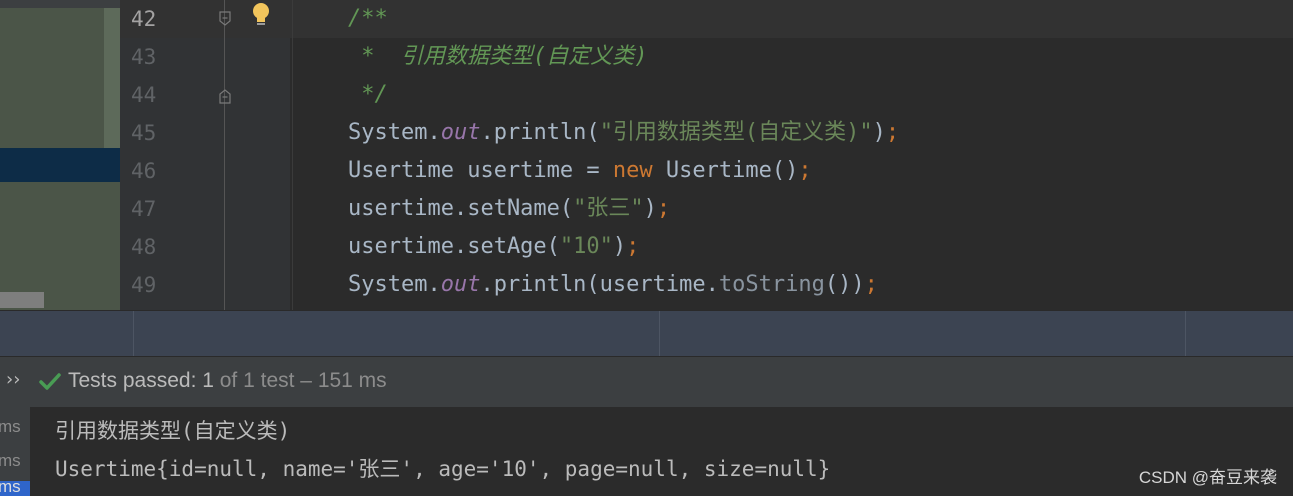  I want to click on code-text: */, so click(368, 95).